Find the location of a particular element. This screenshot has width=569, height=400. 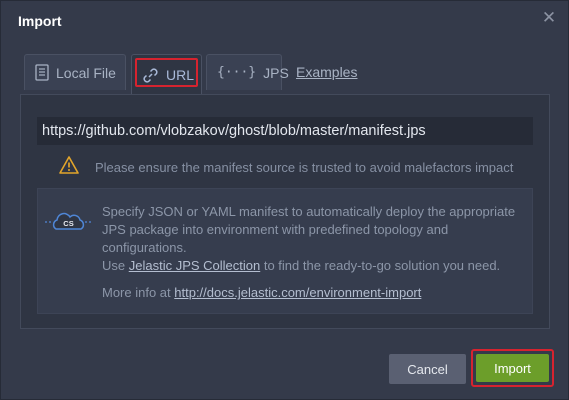

more-prefix: More info at is located at coordinates (138, 292).